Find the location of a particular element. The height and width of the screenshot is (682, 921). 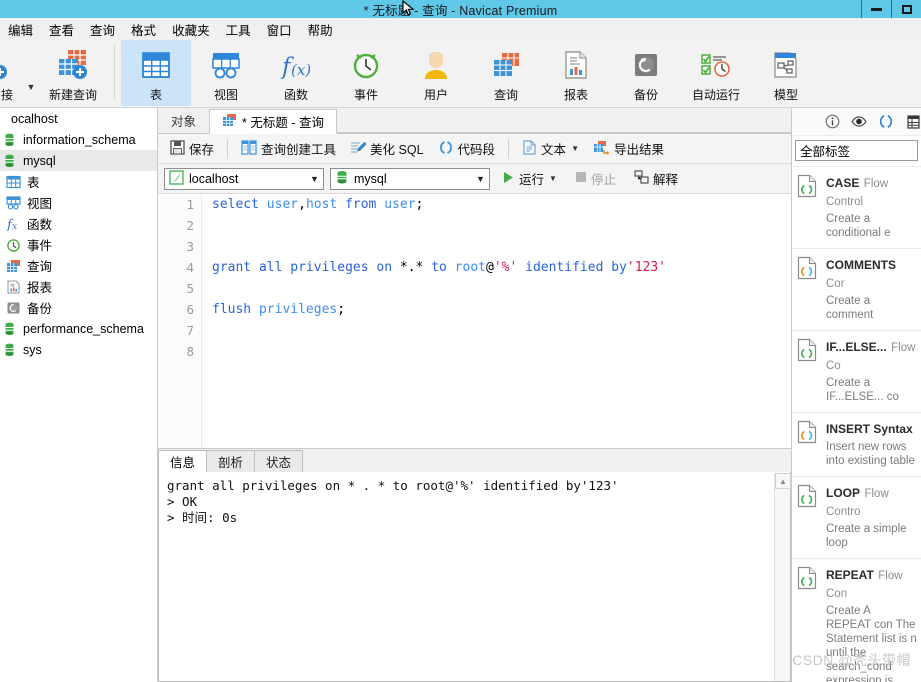

sidebar-item-views: 视图 is located at coordinates (78, 202).